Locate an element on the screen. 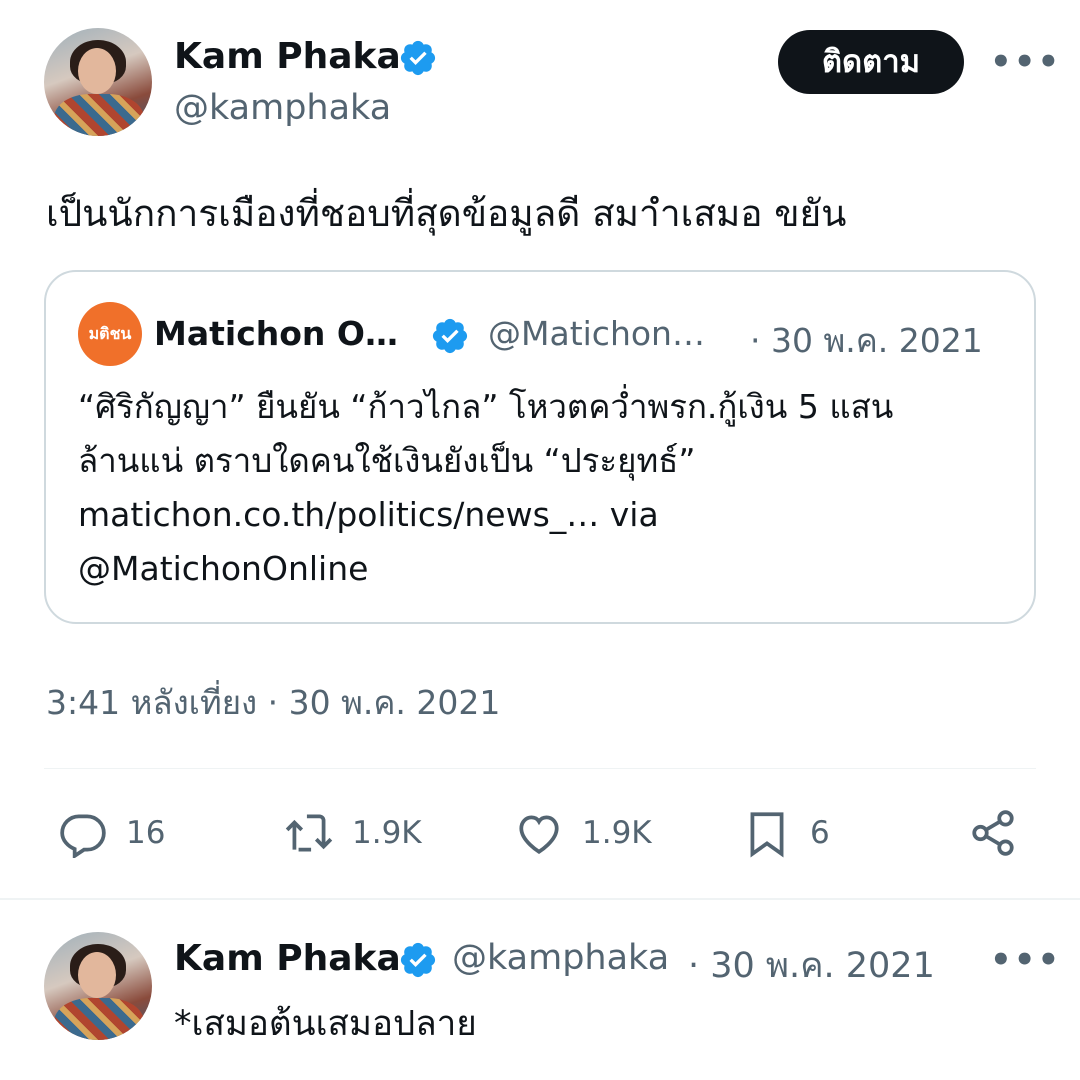 This screenshot has width=1080, height=1080. quoted-tweet-link: matichon.co.th/politics/news_… via is located at coordinates (368, 515).